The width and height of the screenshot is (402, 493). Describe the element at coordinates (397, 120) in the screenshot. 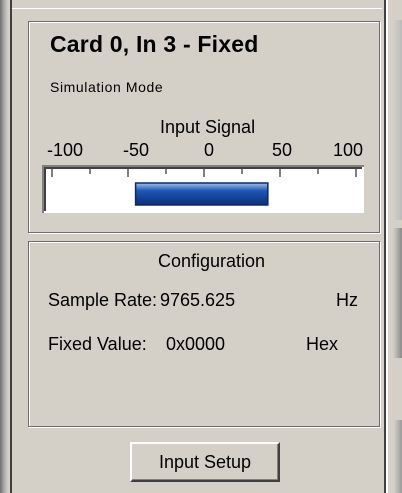

I see `right-neighbor-panel` at that location.